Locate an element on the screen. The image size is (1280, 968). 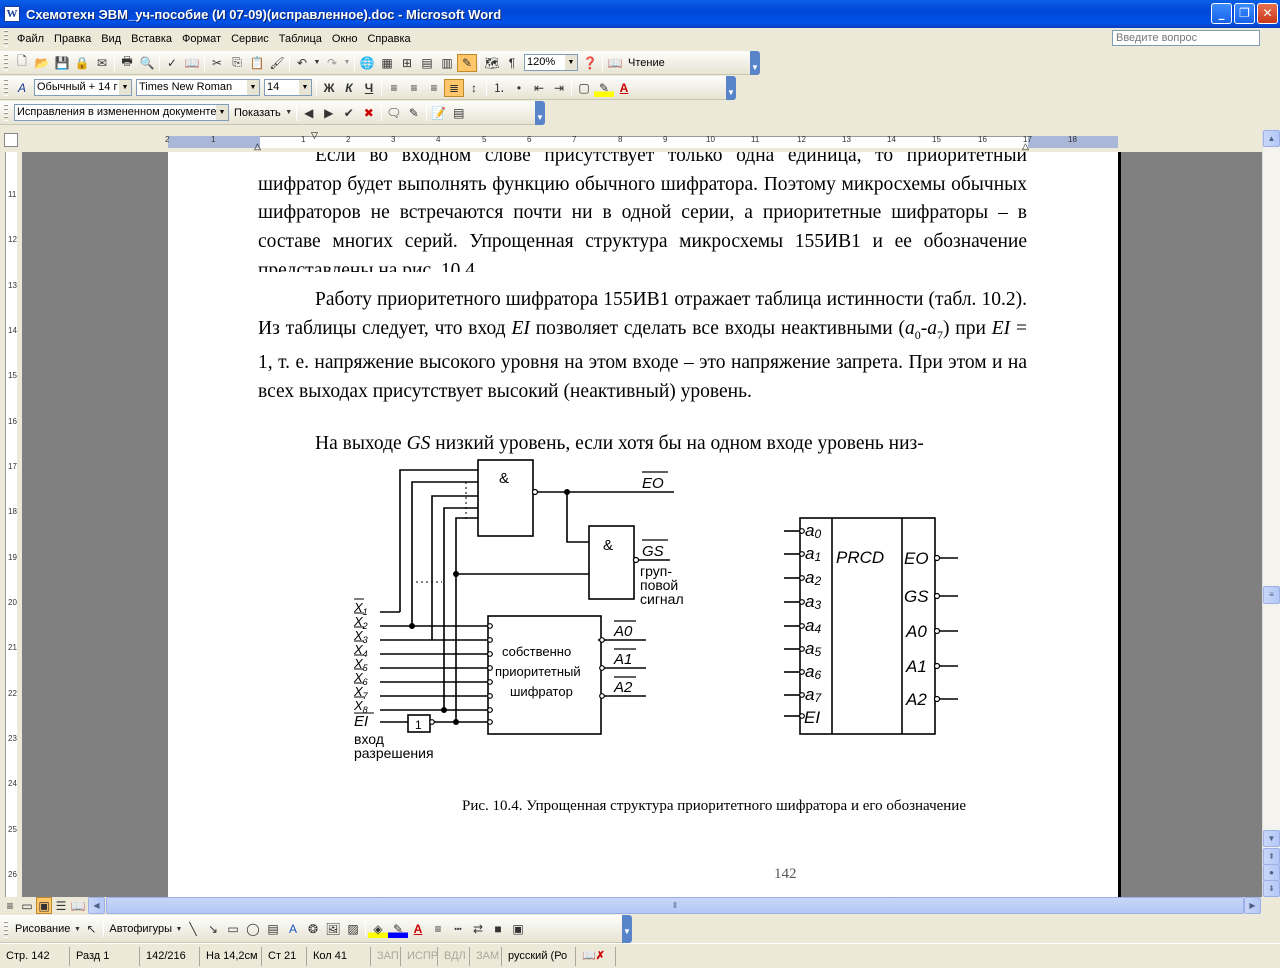
cut-icon: ✂ is located at coordinates (217, 63).